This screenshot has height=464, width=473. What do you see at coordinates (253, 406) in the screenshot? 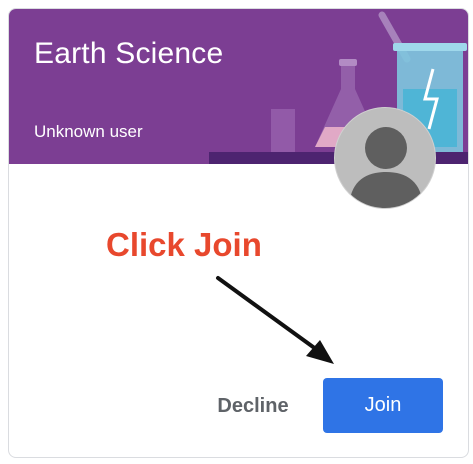
I see `decline-button: Decline` at bounding box center [253, 406].